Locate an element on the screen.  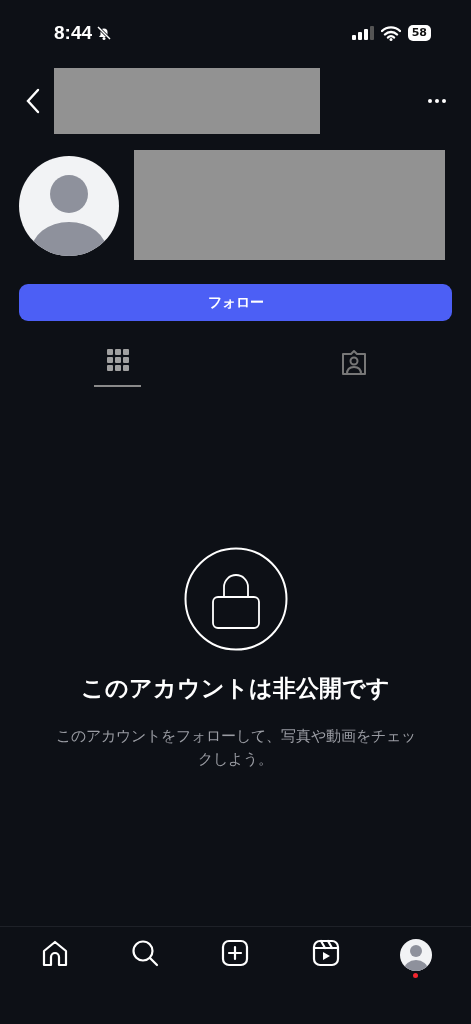
battery-indicator: 58 is located at coordinates (419, 33).